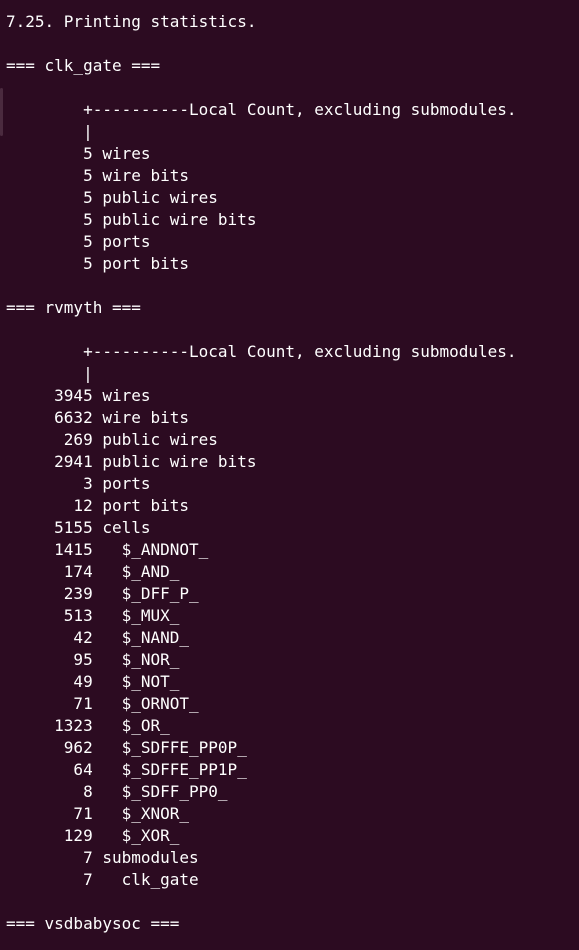 The image size is (579, 950). Describe the element at coordinates (88, 725) in the screenshot. I see `terminal-line: 1323 $_OR_` at that location.